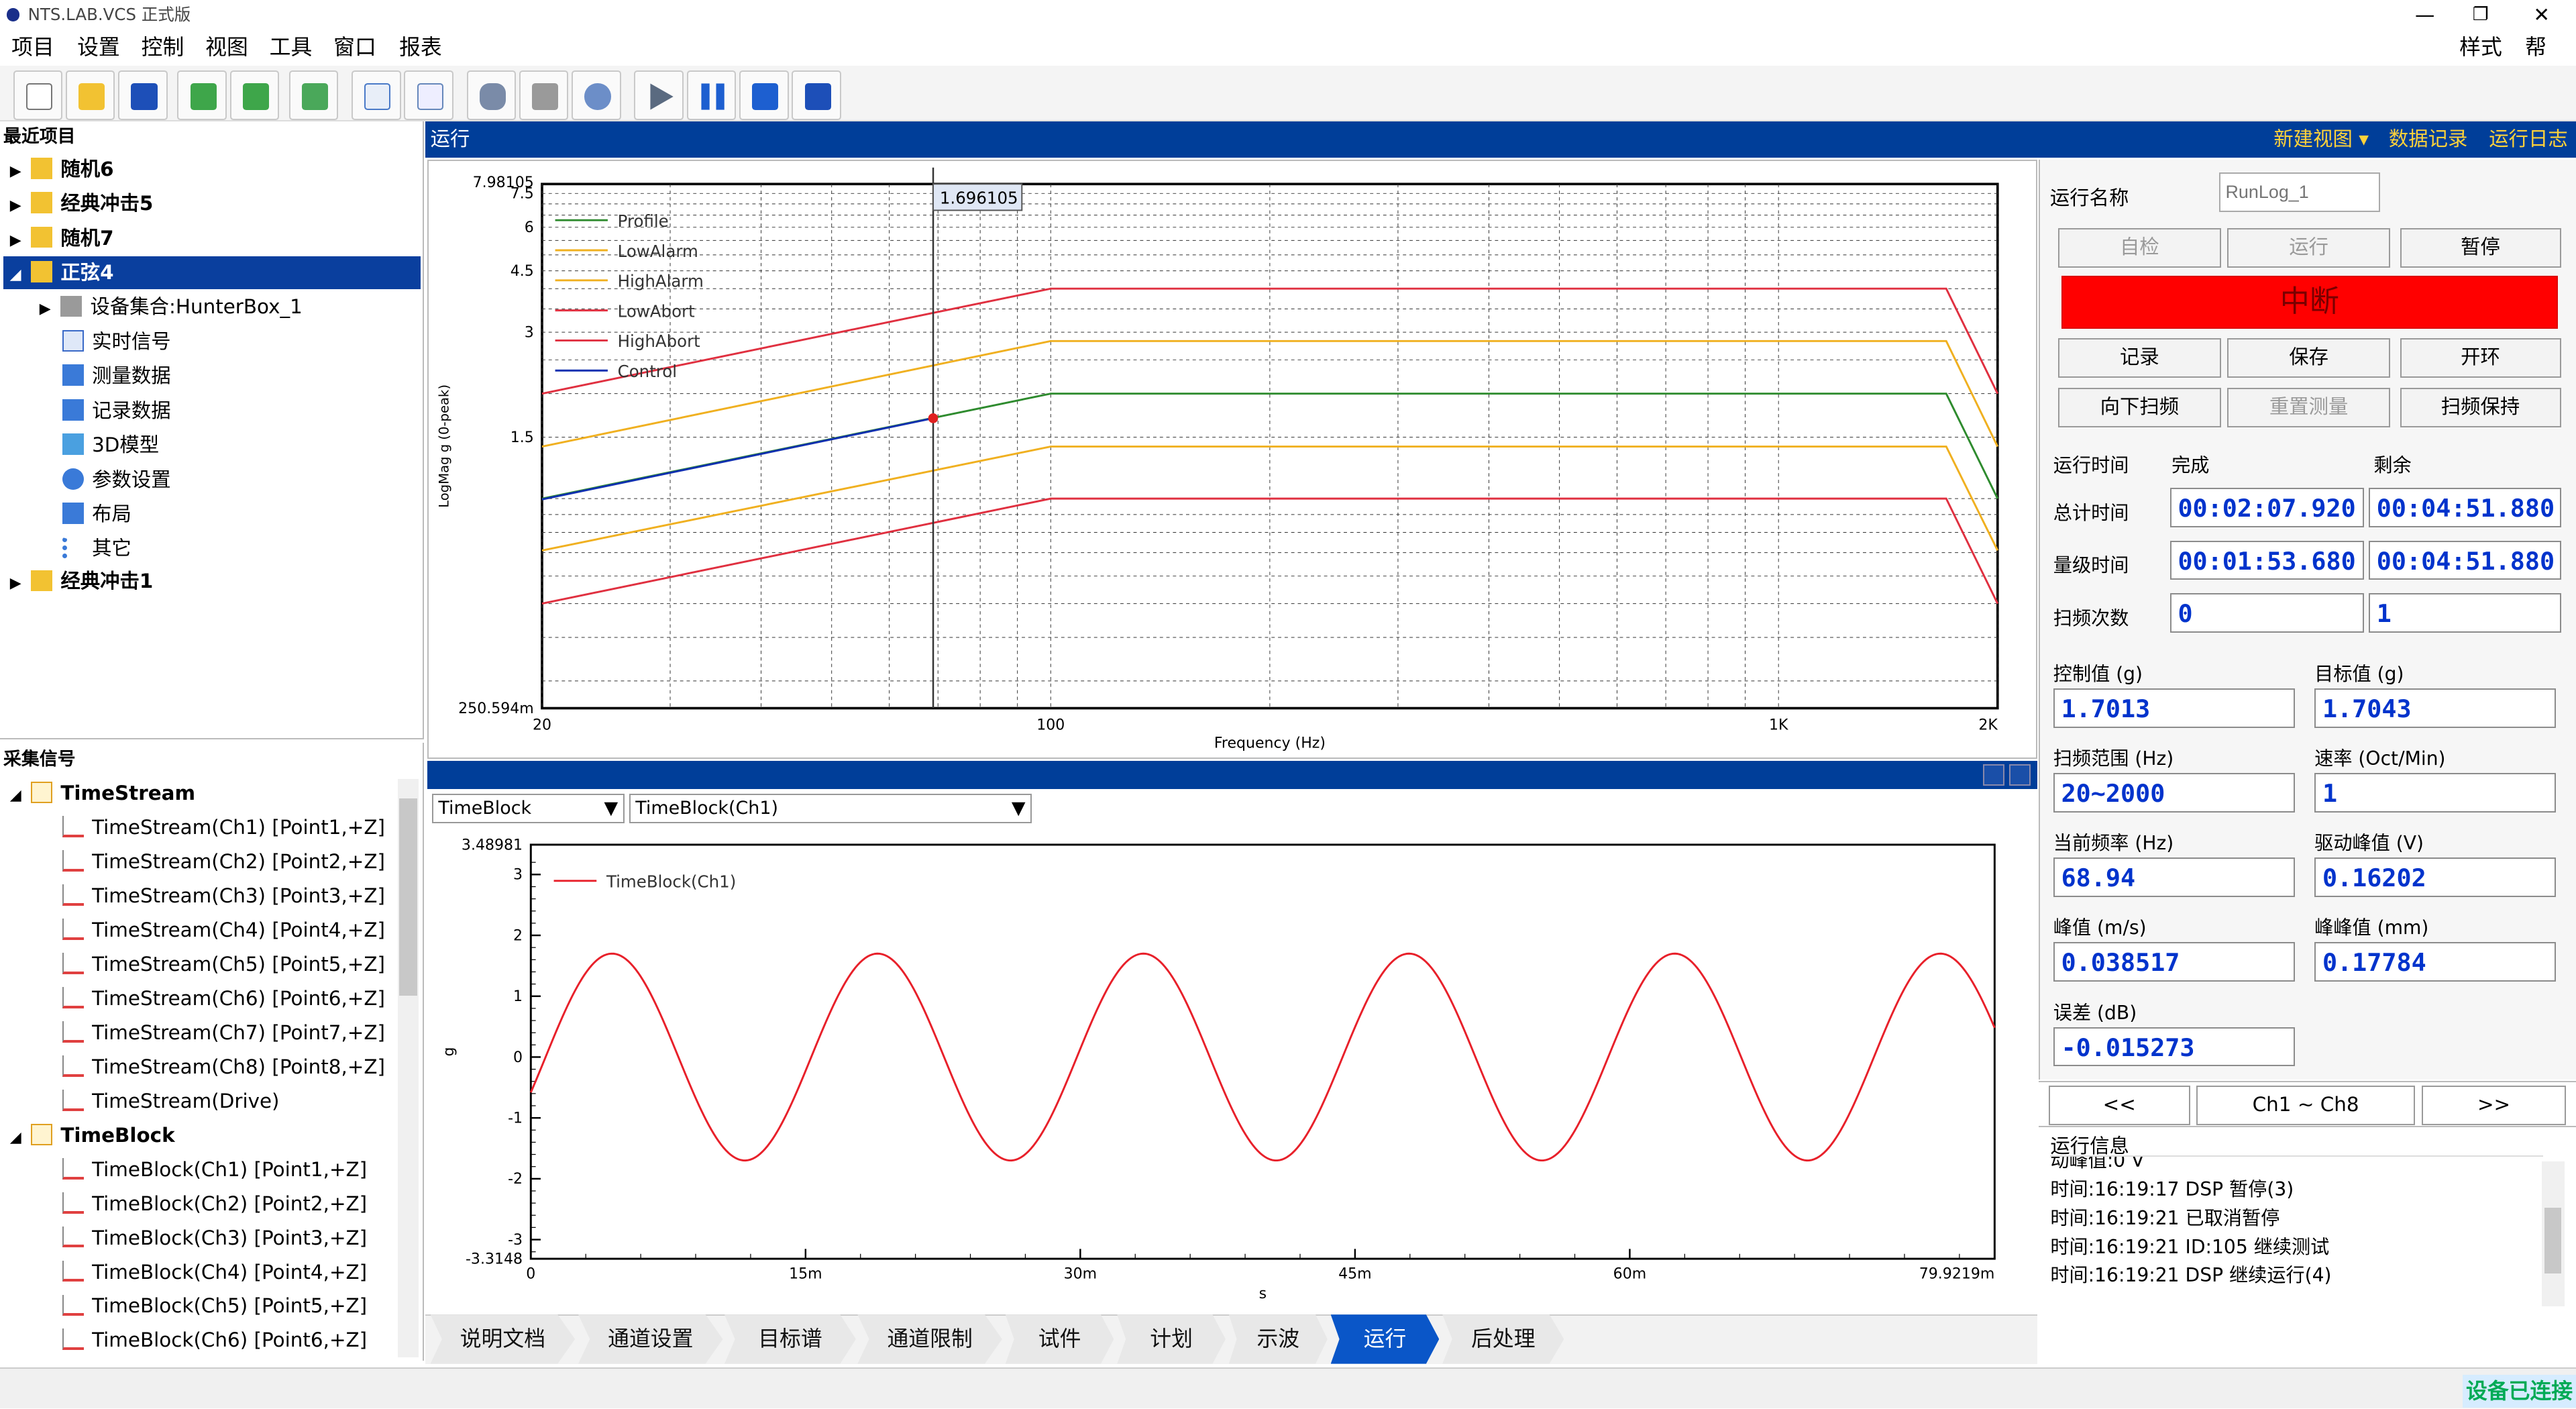 The image size is (2576, 1409). I want to click on channel-select: TimeBlock(Ch1) ▼, so click(830, 808).